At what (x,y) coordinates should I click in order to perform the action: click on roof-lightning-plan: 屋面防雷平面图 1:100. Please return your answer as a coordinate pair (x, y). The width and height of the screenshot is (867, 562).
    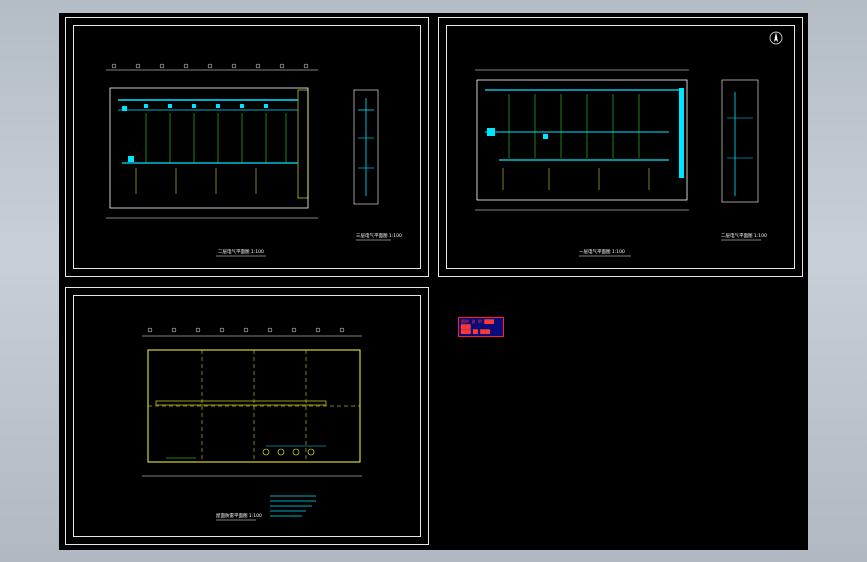
    Looking at the image, I should click on (252, 424).